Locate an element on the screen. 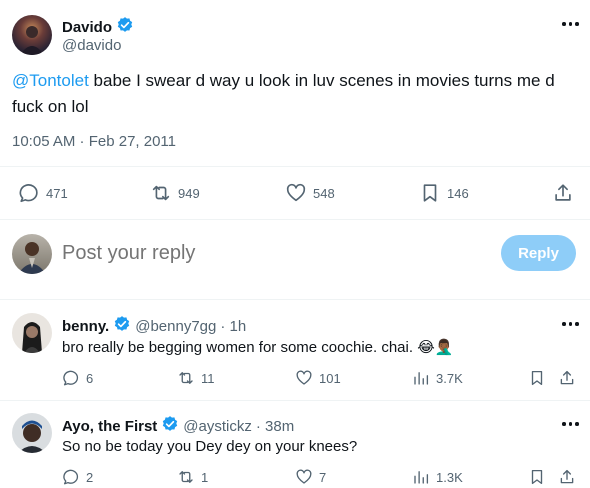 The width and height of the screenshot is (590, 488). reply-input is located at coordinates (272, 253).